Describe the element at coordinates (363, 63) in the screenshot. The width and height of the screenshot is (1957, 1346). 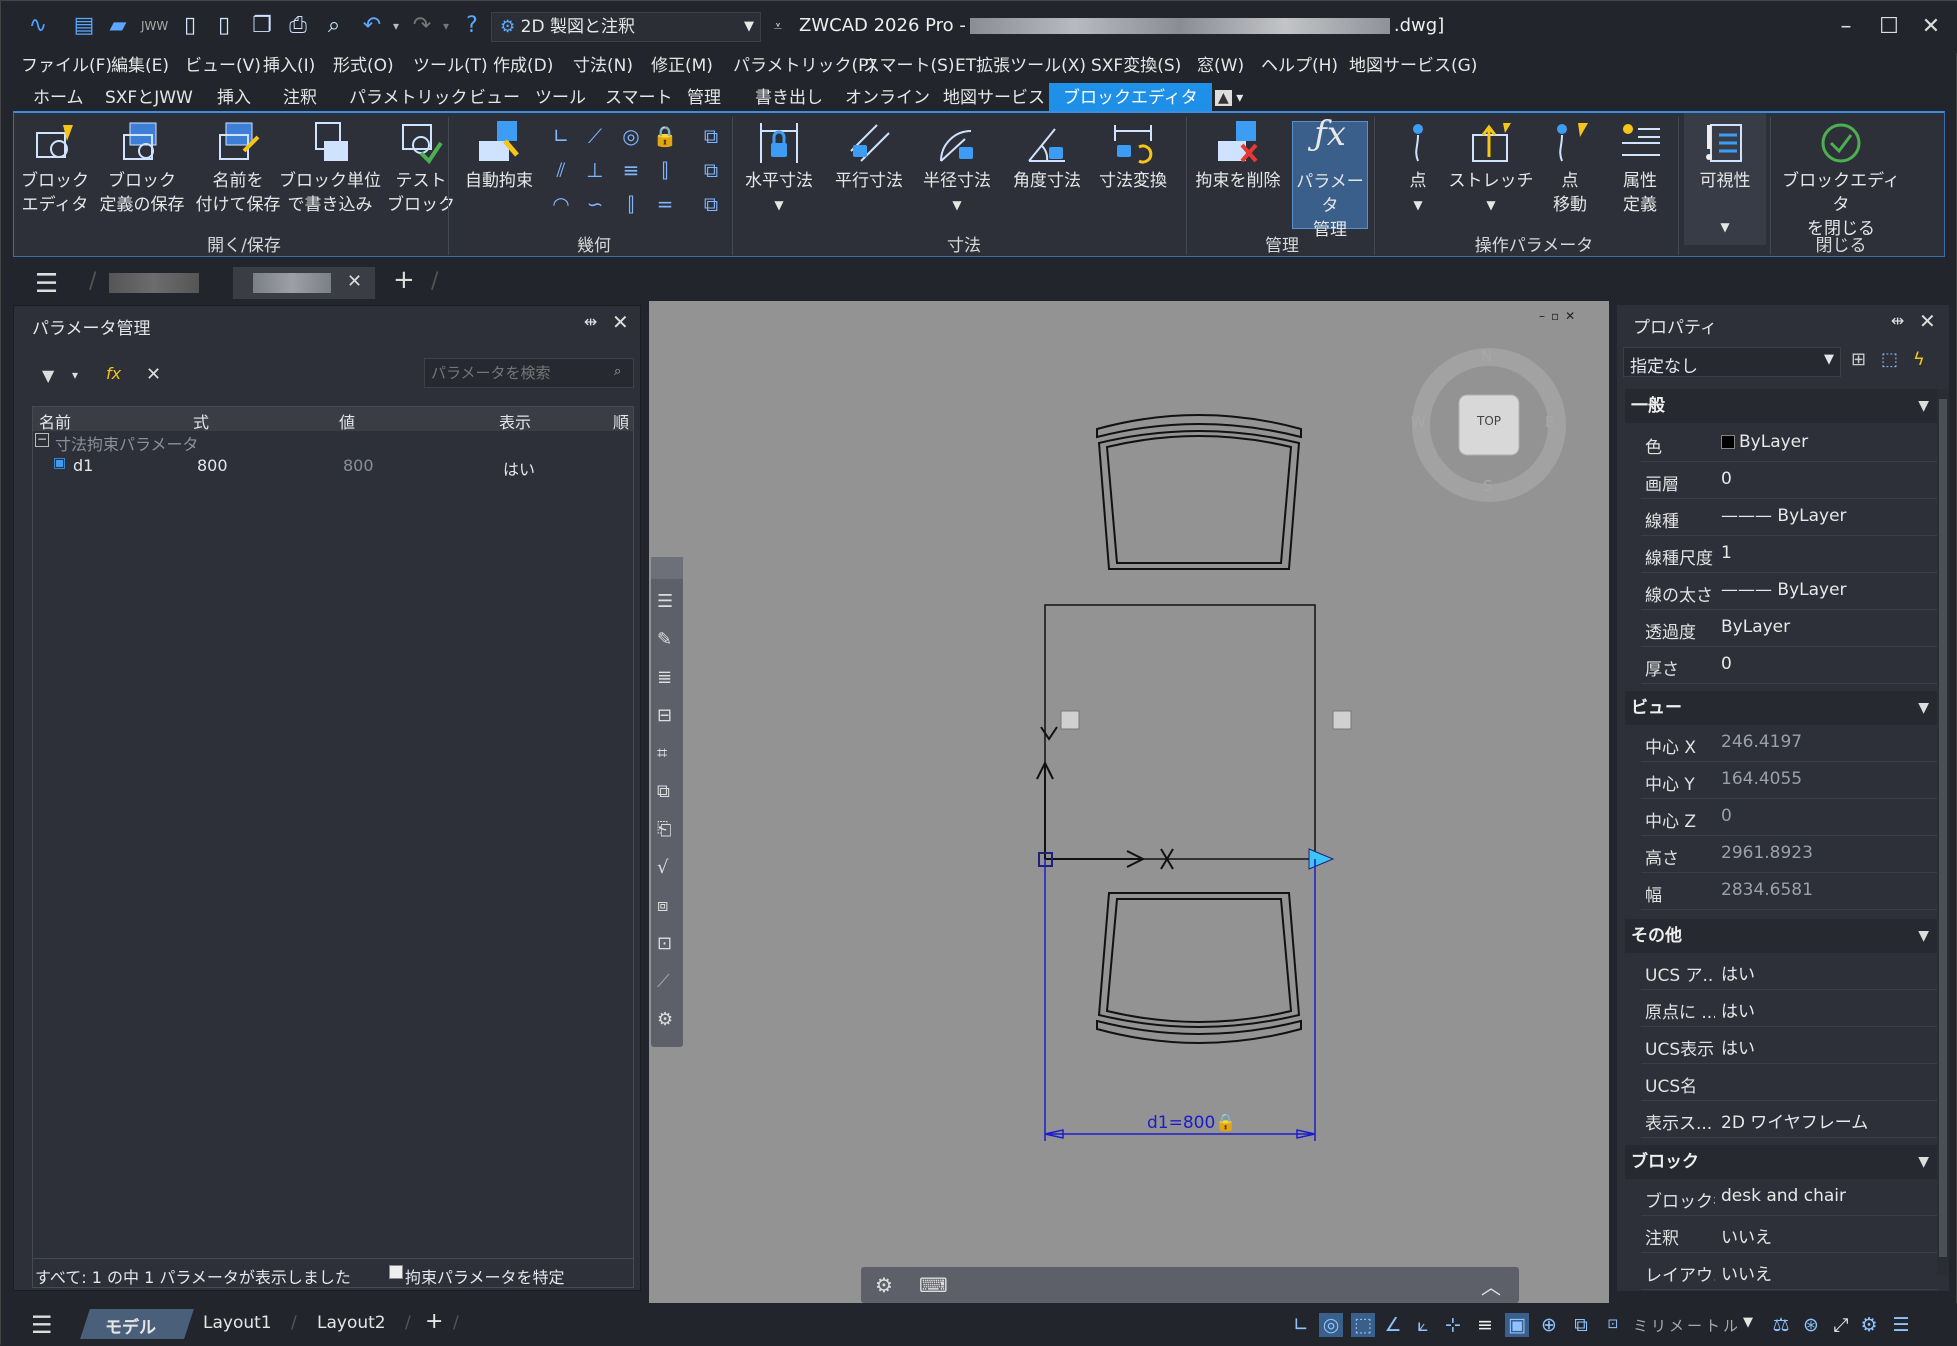
I see `menu-format: 形式(O)` at that location.